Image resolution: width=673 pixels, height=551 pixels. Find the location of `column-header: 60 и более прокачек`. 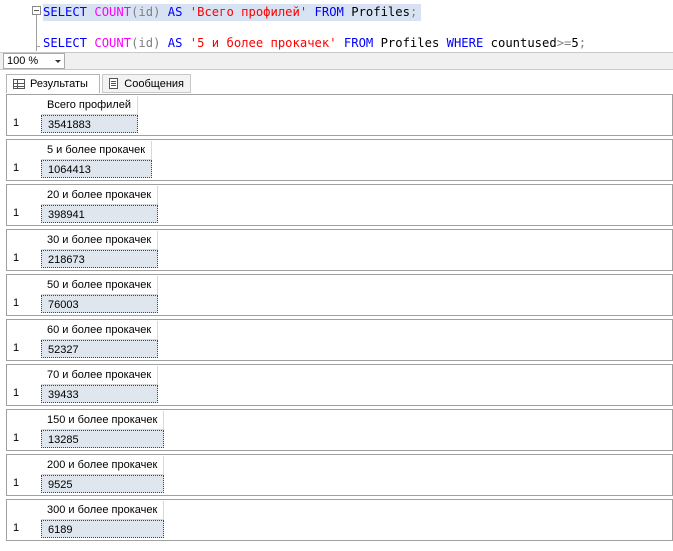

column-header: 60 и более прокачек is located at coordinates (100, 330).